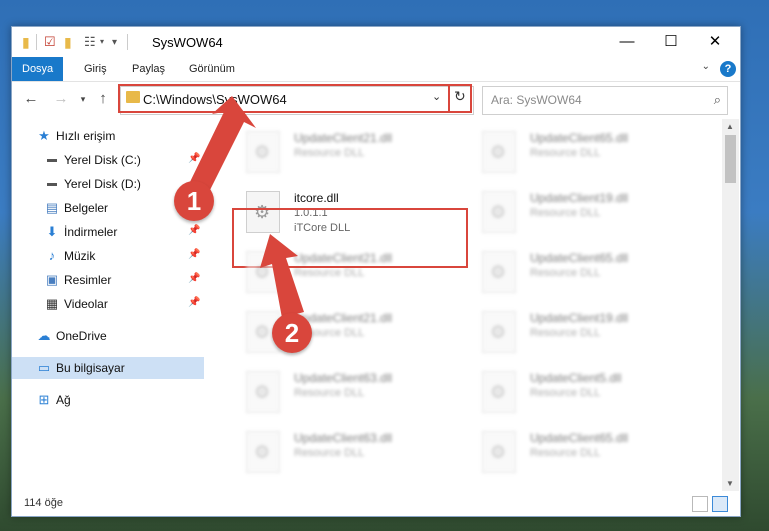 Image resolution: width=769 pixels, height=531 pixels. What do you see at coordinates (246, 207) in the screenshot?
I see `callout-arrows` at bounding box center [246, 207].